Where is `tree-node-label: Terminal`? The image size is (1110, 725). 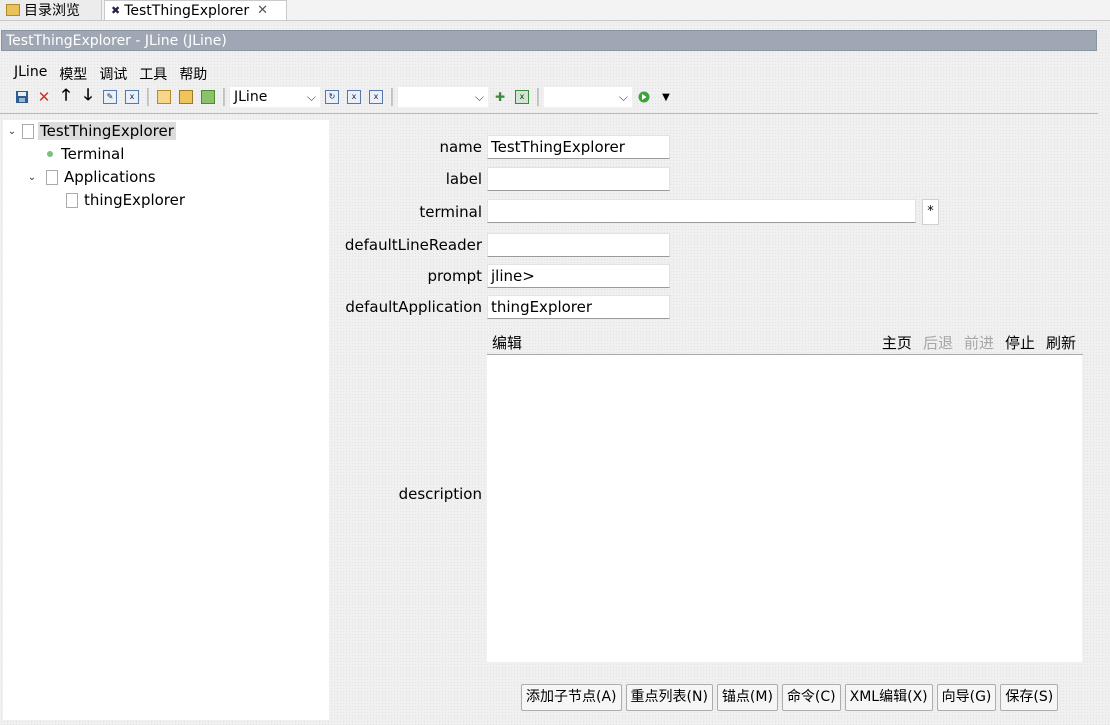 tree-node-label: Terminal is located at coordinates (93, 154).